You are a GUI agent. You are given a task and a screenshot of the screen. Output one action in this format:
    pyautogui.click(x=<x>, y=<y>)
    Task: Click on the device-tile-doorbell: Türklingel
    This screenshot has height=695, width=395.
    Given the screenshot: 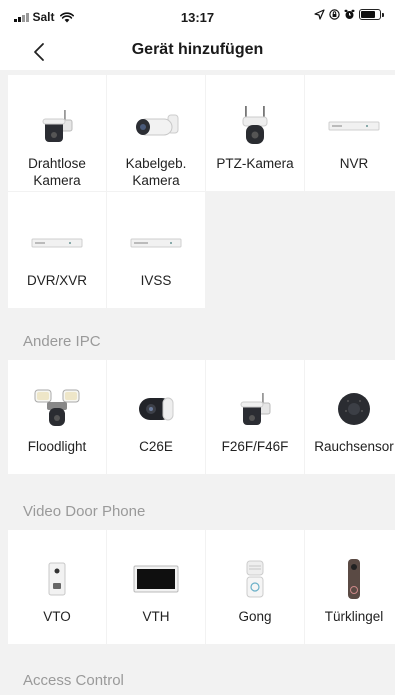 What is the action you would take?
    pyautogui.click(x=350, y=587)
    